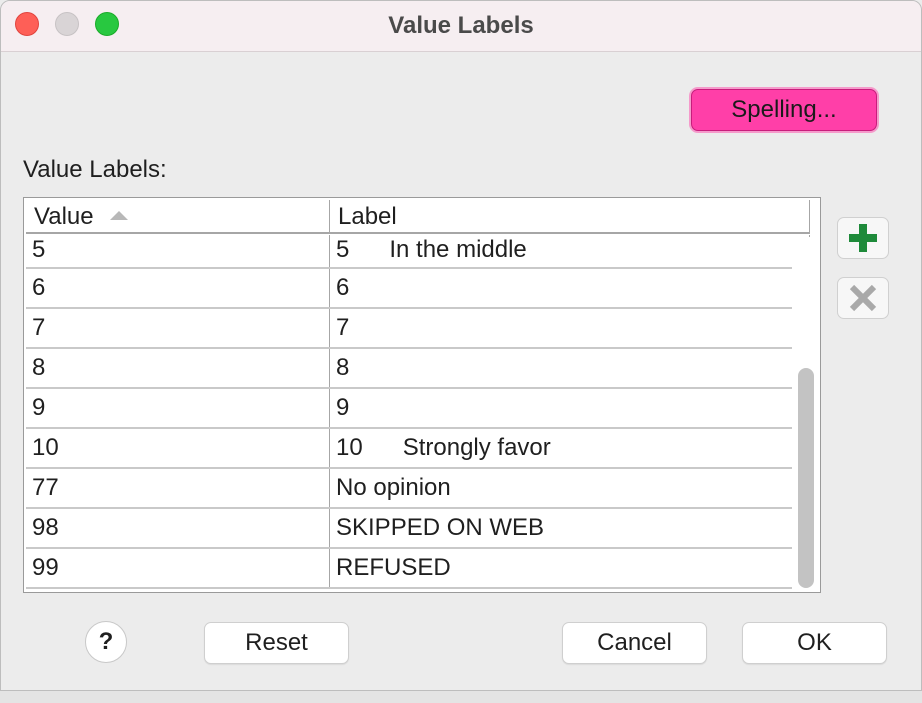 The height and width of the screenshot is (703, 922). What do you see at coordinates (570, 488) in the screenshot?
I see `label-cell: No opinion` at bounding box center [570, 488].